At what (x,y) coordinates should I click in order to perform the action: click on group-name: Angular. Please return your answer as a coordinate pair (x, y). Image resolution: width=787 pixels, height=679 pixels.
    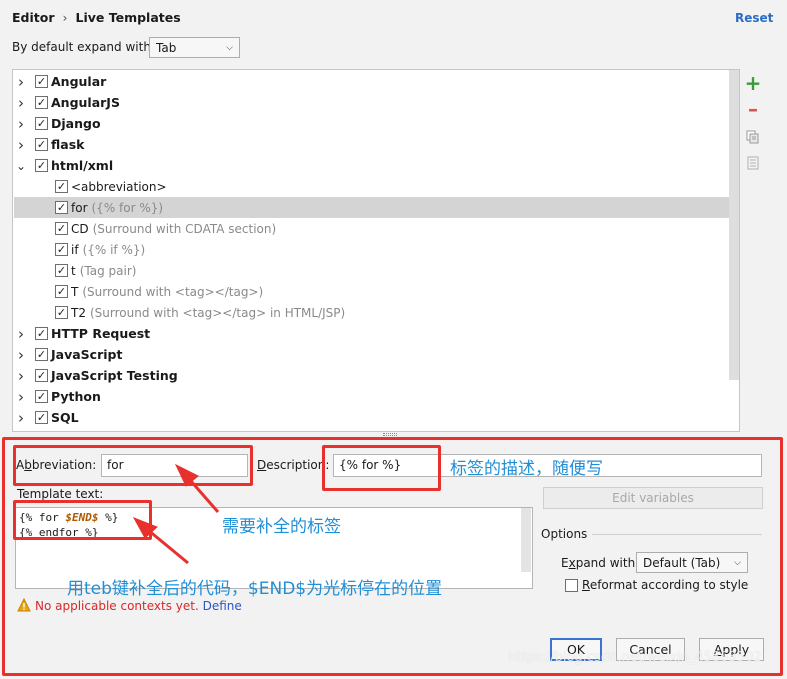
    Looking at the image, I should click on (79, 81).